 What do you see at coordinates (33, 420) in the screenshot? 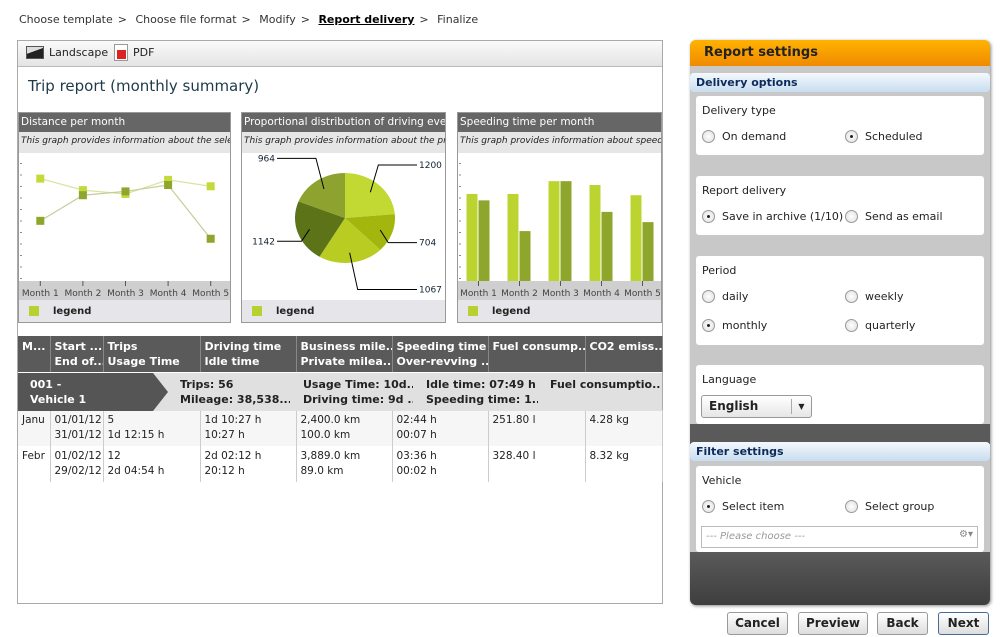
I see `cell-line: Janu` at bounding box center [33, 420].